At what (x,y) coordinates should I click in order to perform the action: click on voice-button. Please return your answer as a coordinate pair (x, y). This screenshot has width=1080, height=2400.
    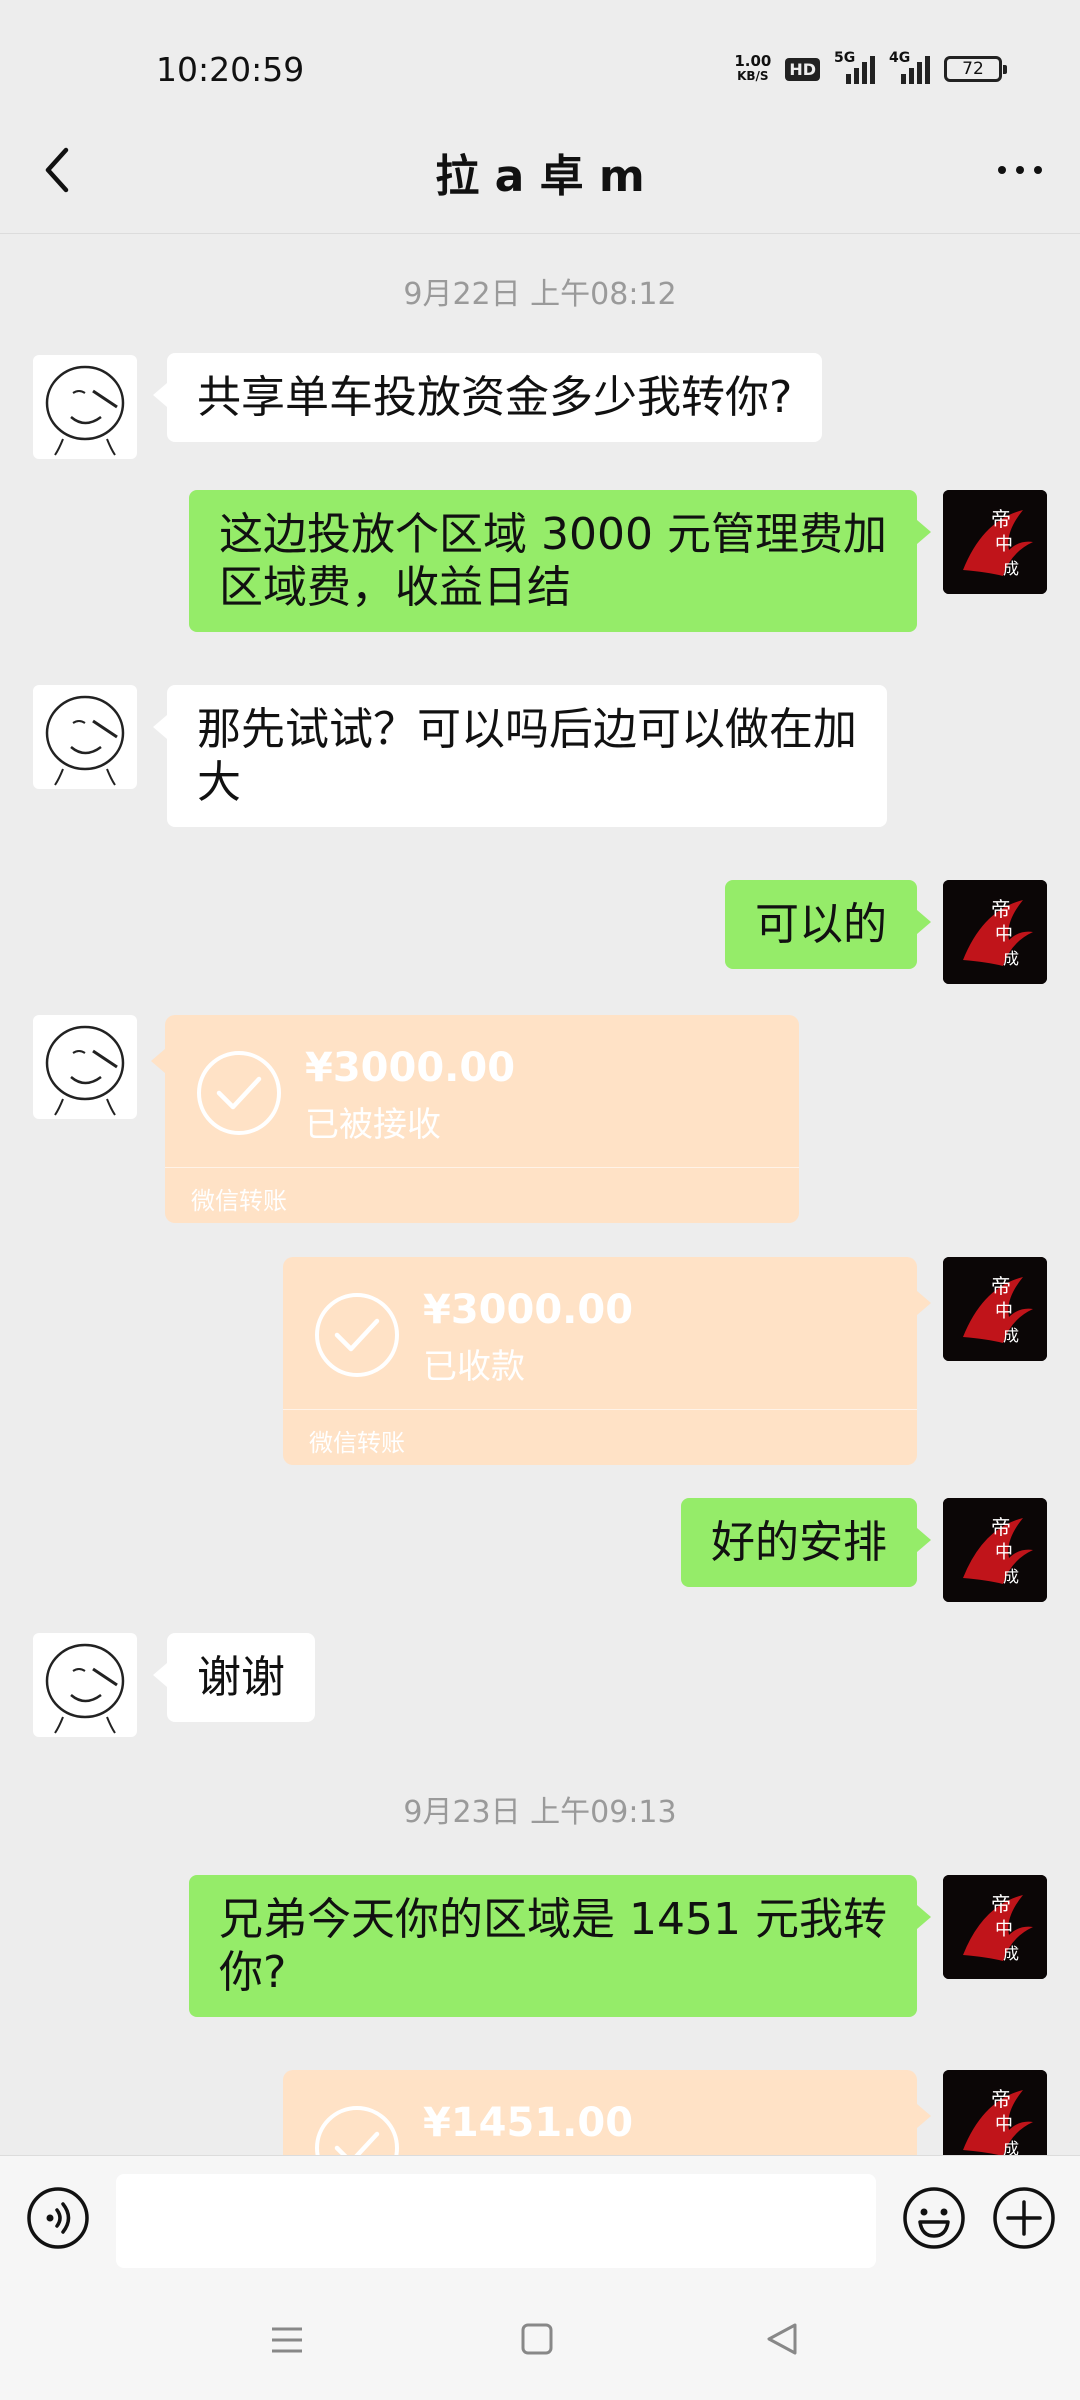
    Looking at the image, I should click on (58, 2218).